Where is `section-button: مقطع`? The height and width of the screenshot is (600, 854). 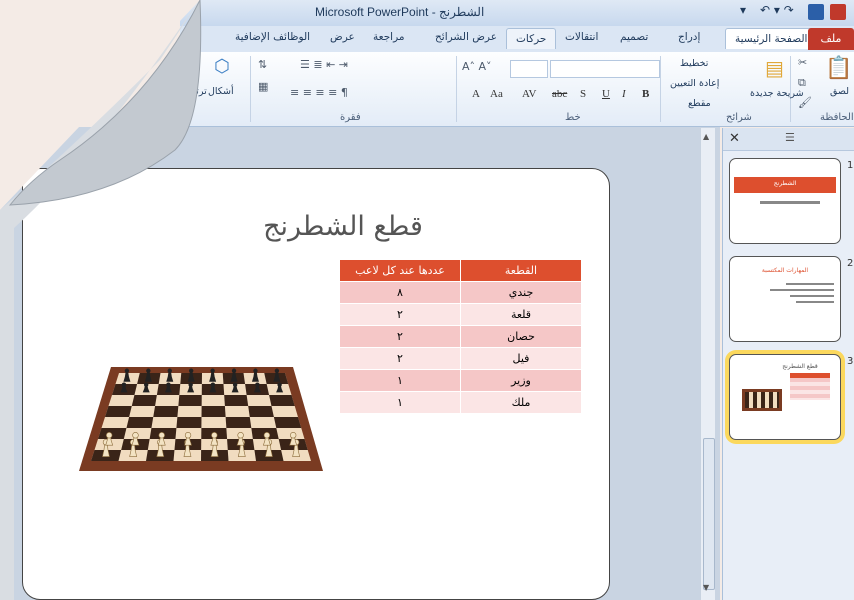 section-button: مقطع is located at coordinates (699, 103).